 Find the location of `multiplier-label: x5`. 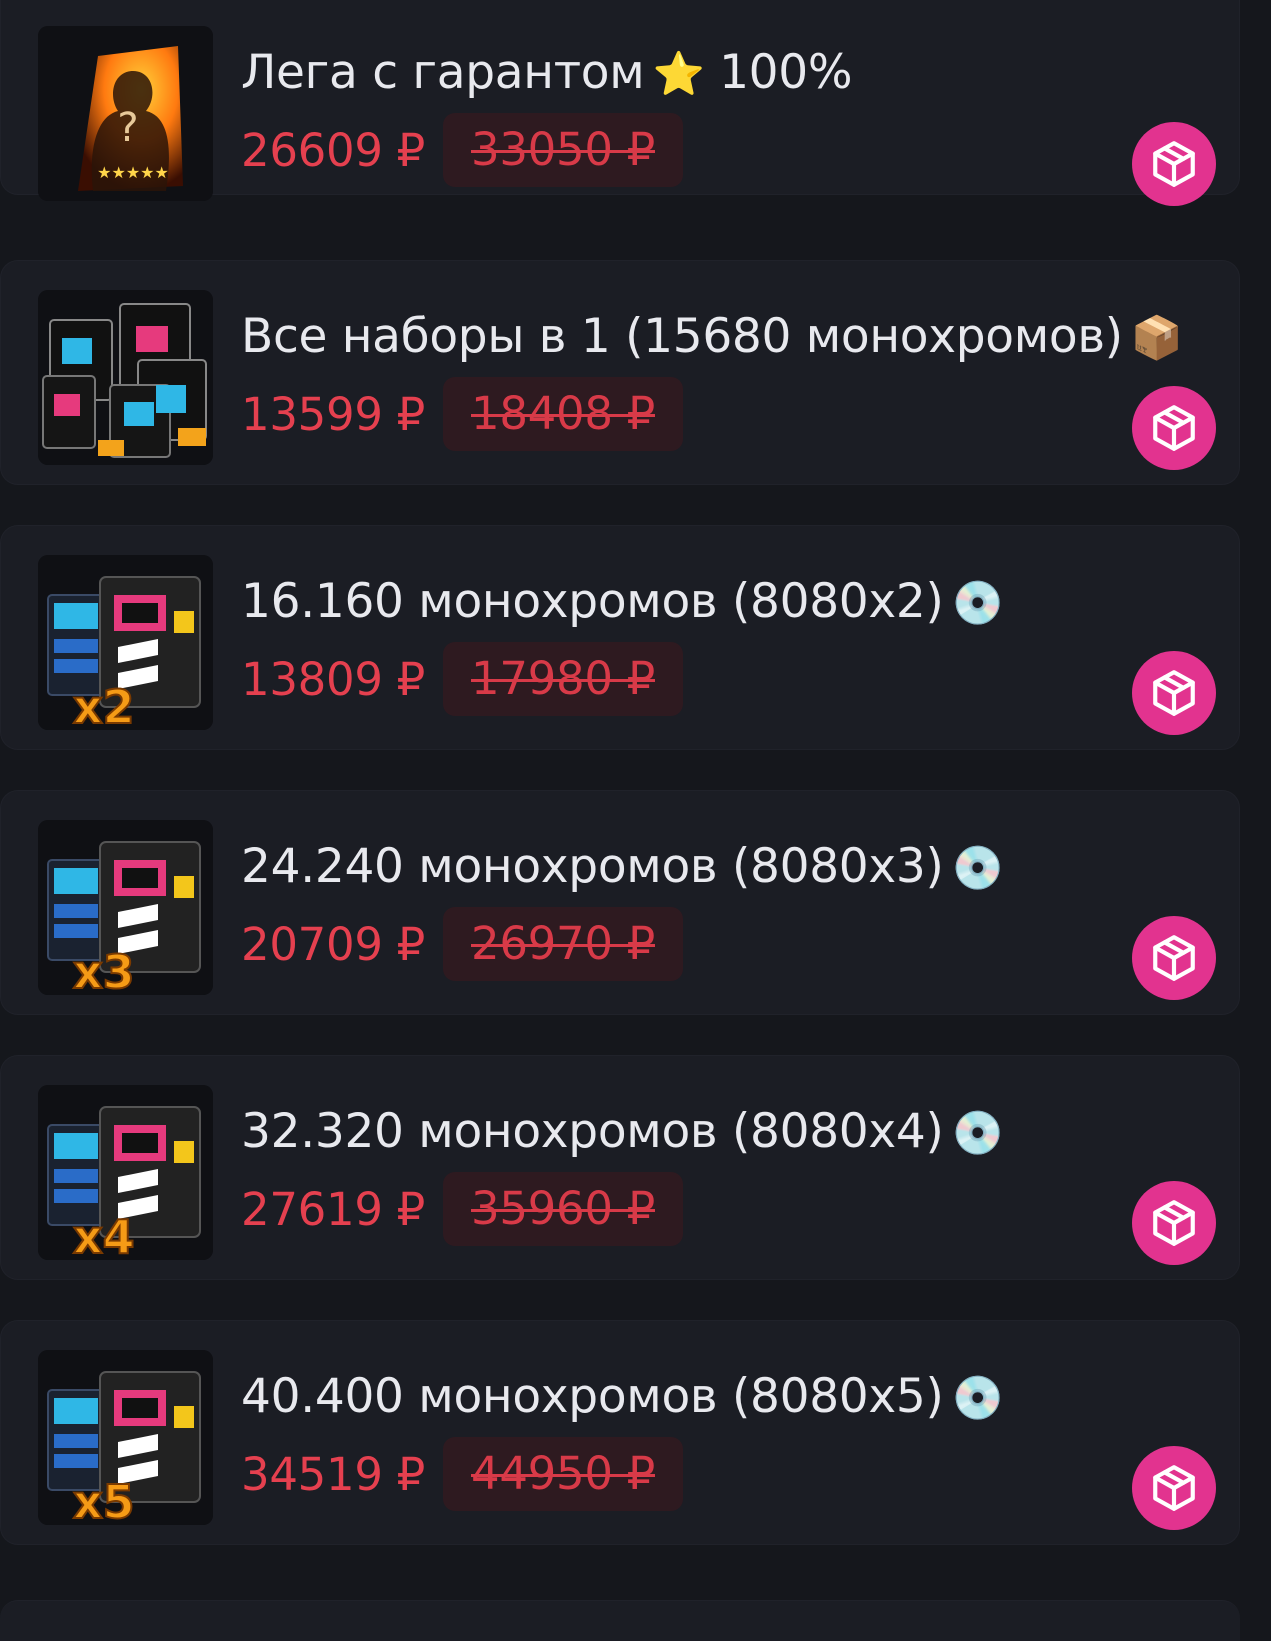

multiplier-label: x5 is located at coordinates (104, 1500).